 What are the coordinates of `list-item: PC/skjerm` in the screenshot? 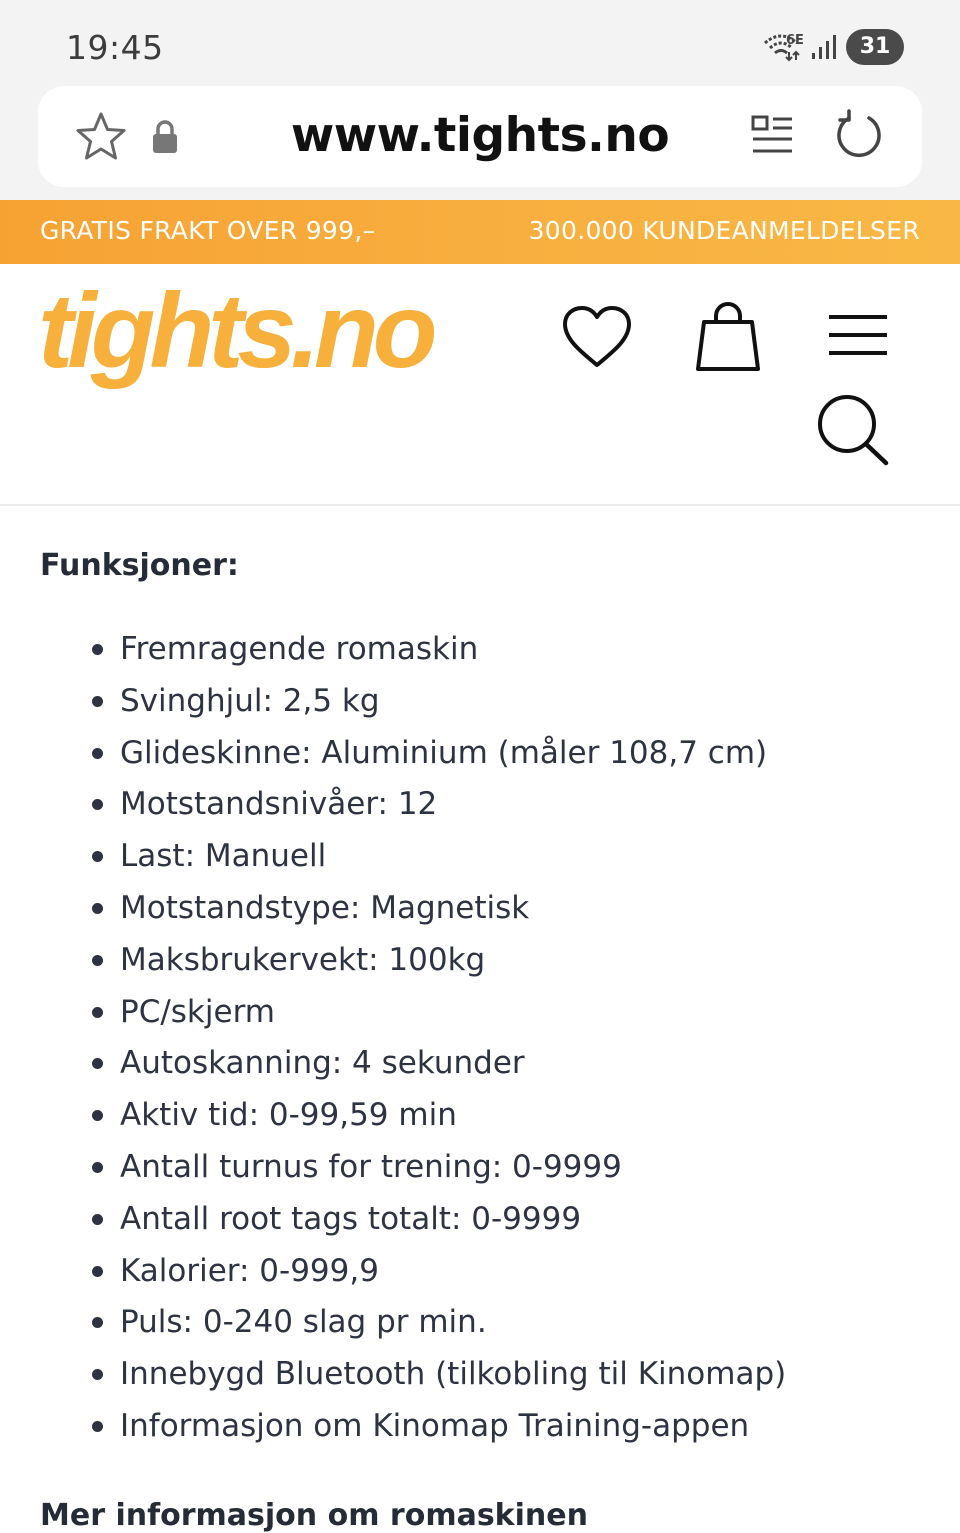 It's located at (480, 1017).